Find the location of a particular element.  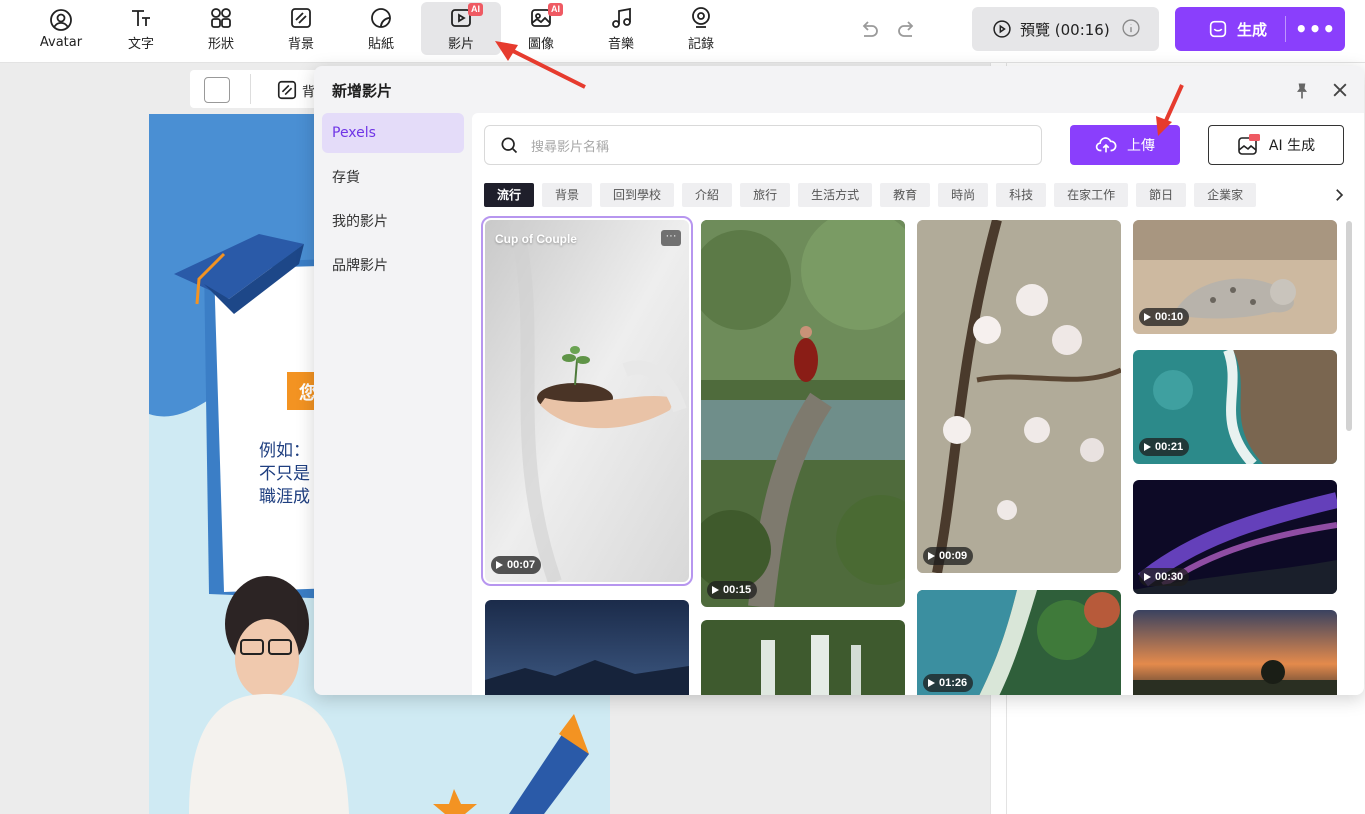

tag-item: 回到學校 is located at coordinates (637, 195).